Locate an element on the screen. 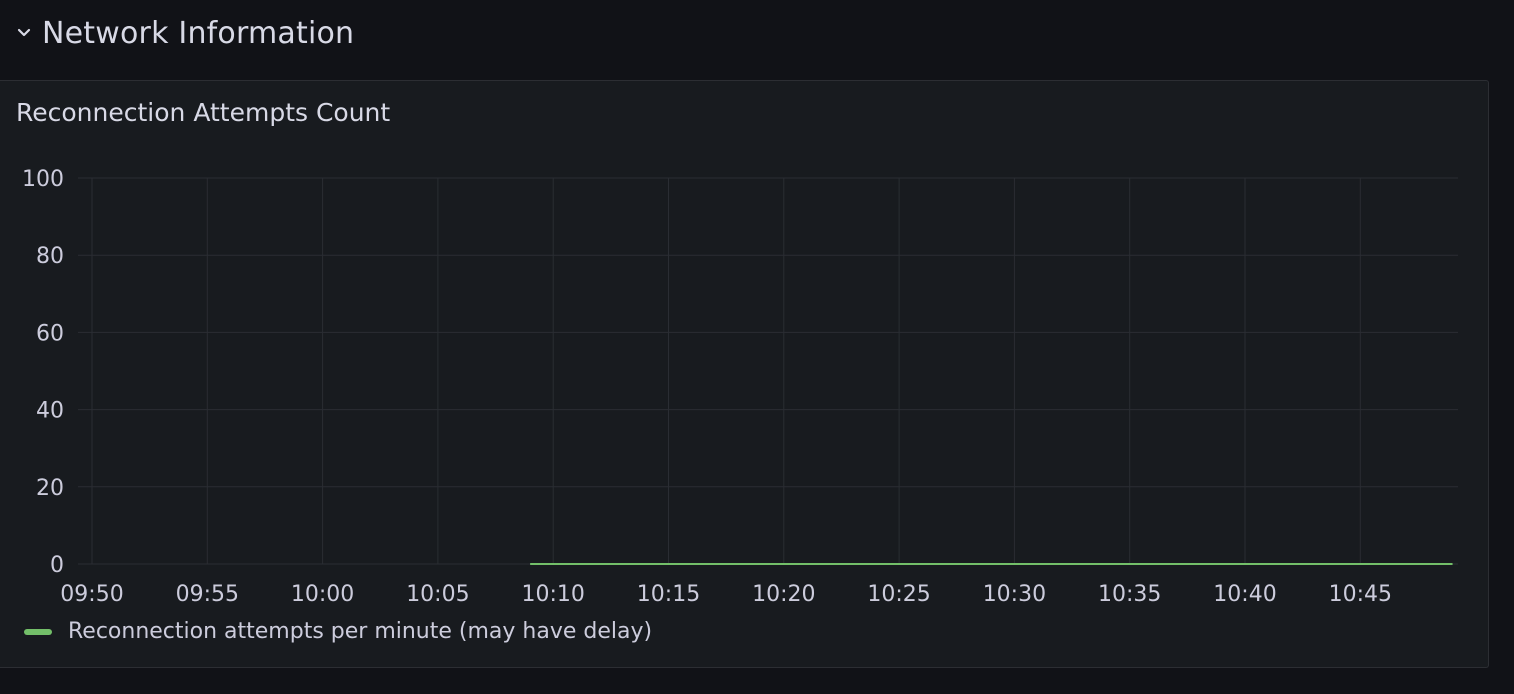  x-tick-label: 09:55 is located at coordinates (207, 594).